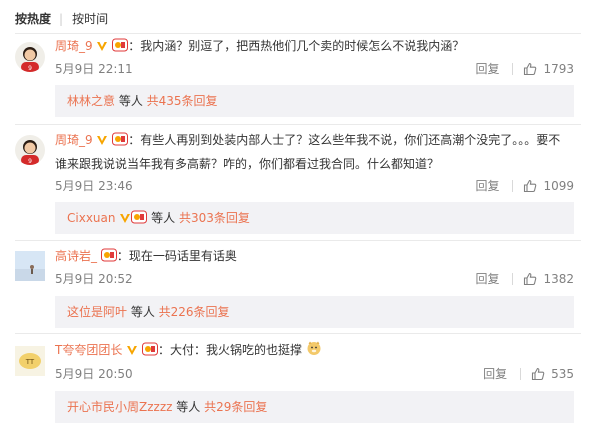 This screenshot has width=596, height=436. What do you see at coordinates (97, 312) in the screenshot?
I see `reply-user-name: 这位是阿叶` at bounding box center [97, 312].